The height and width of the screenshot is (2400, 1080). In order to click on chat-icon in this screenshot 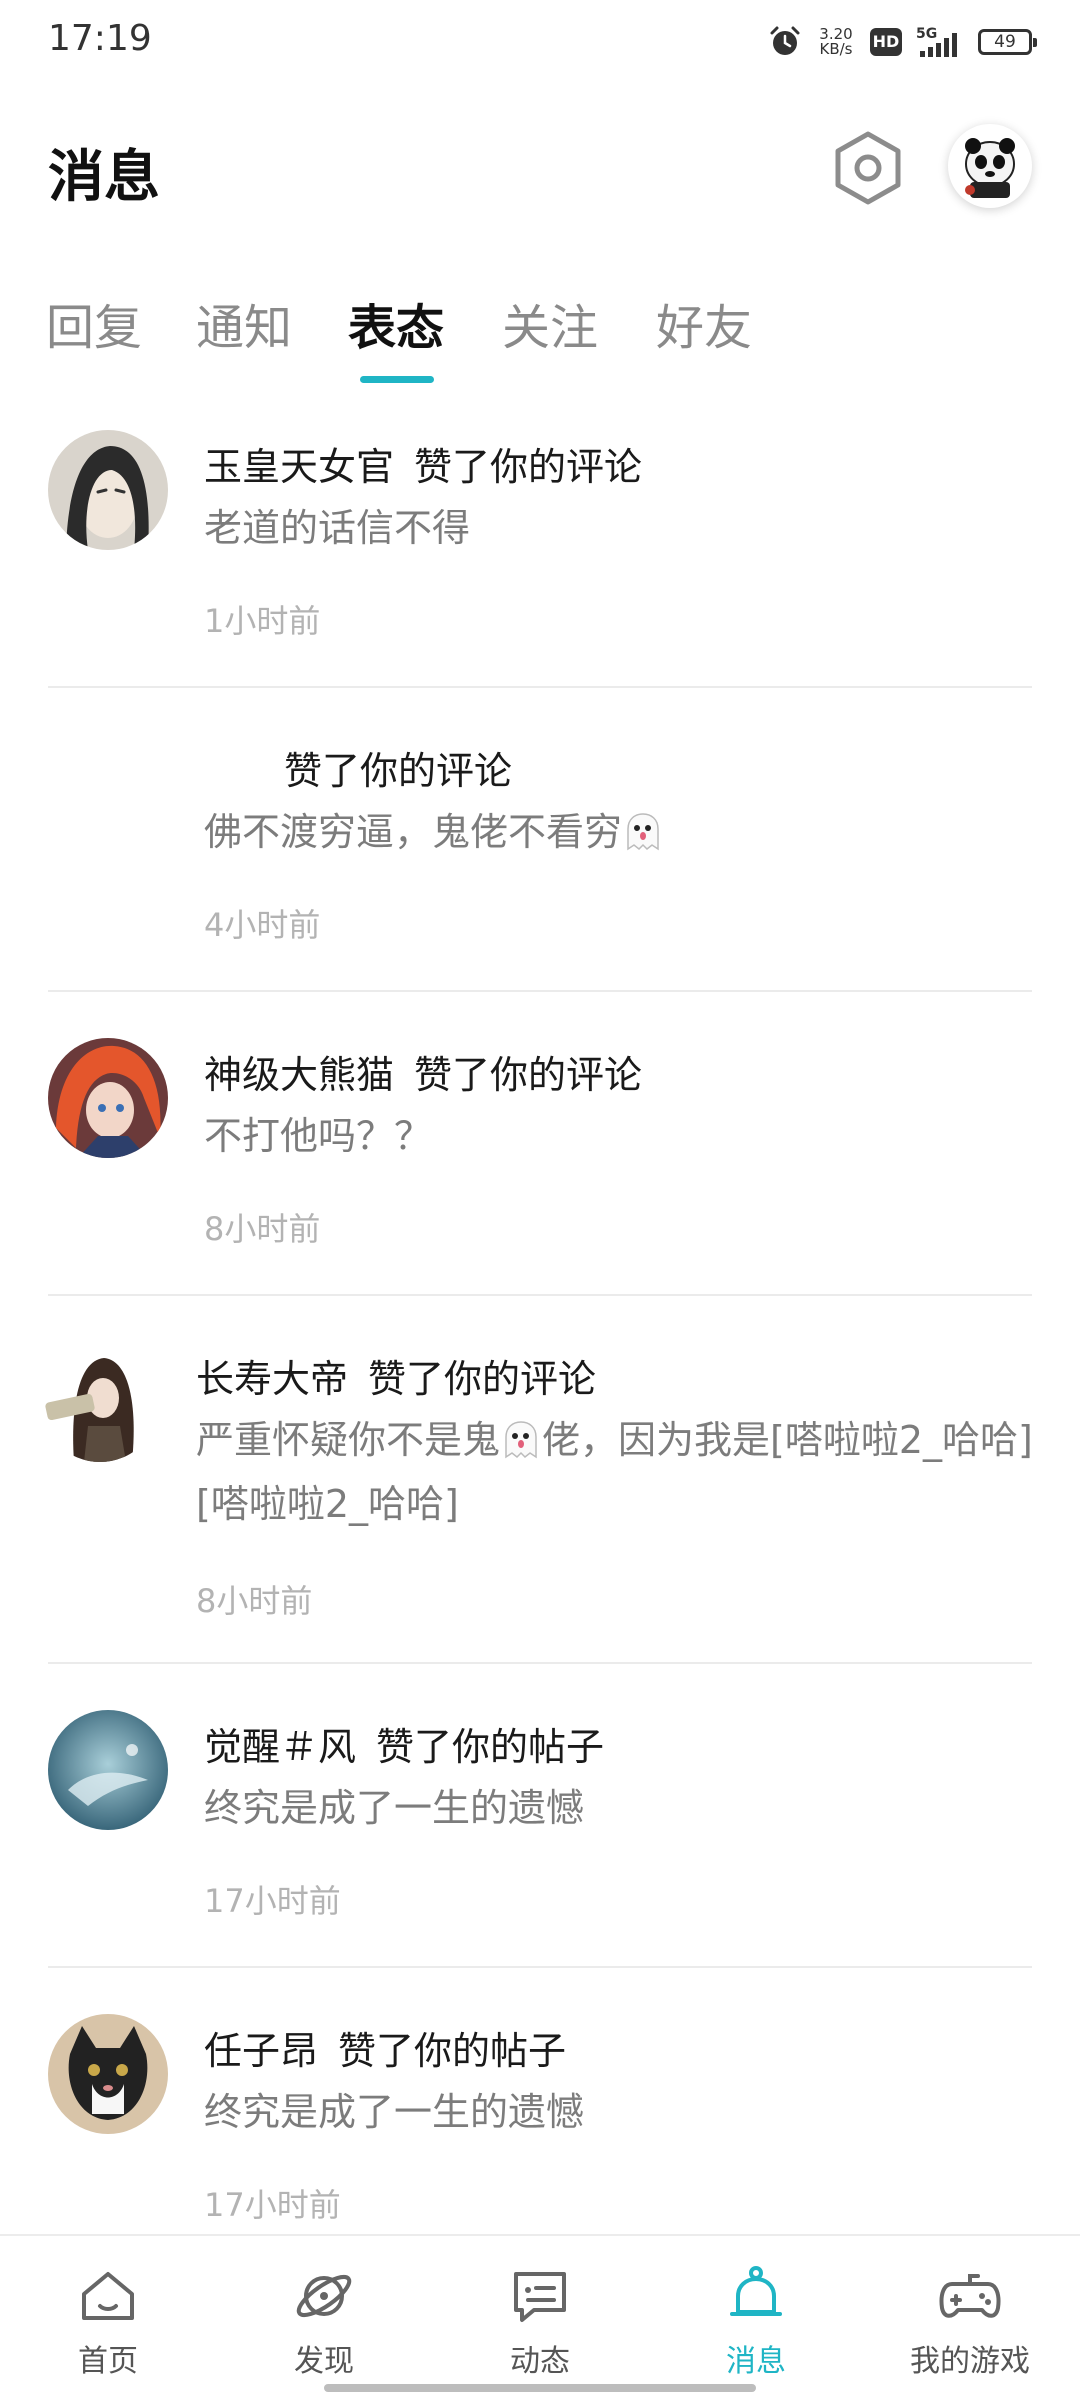, I will do `click(540, 2297)`.